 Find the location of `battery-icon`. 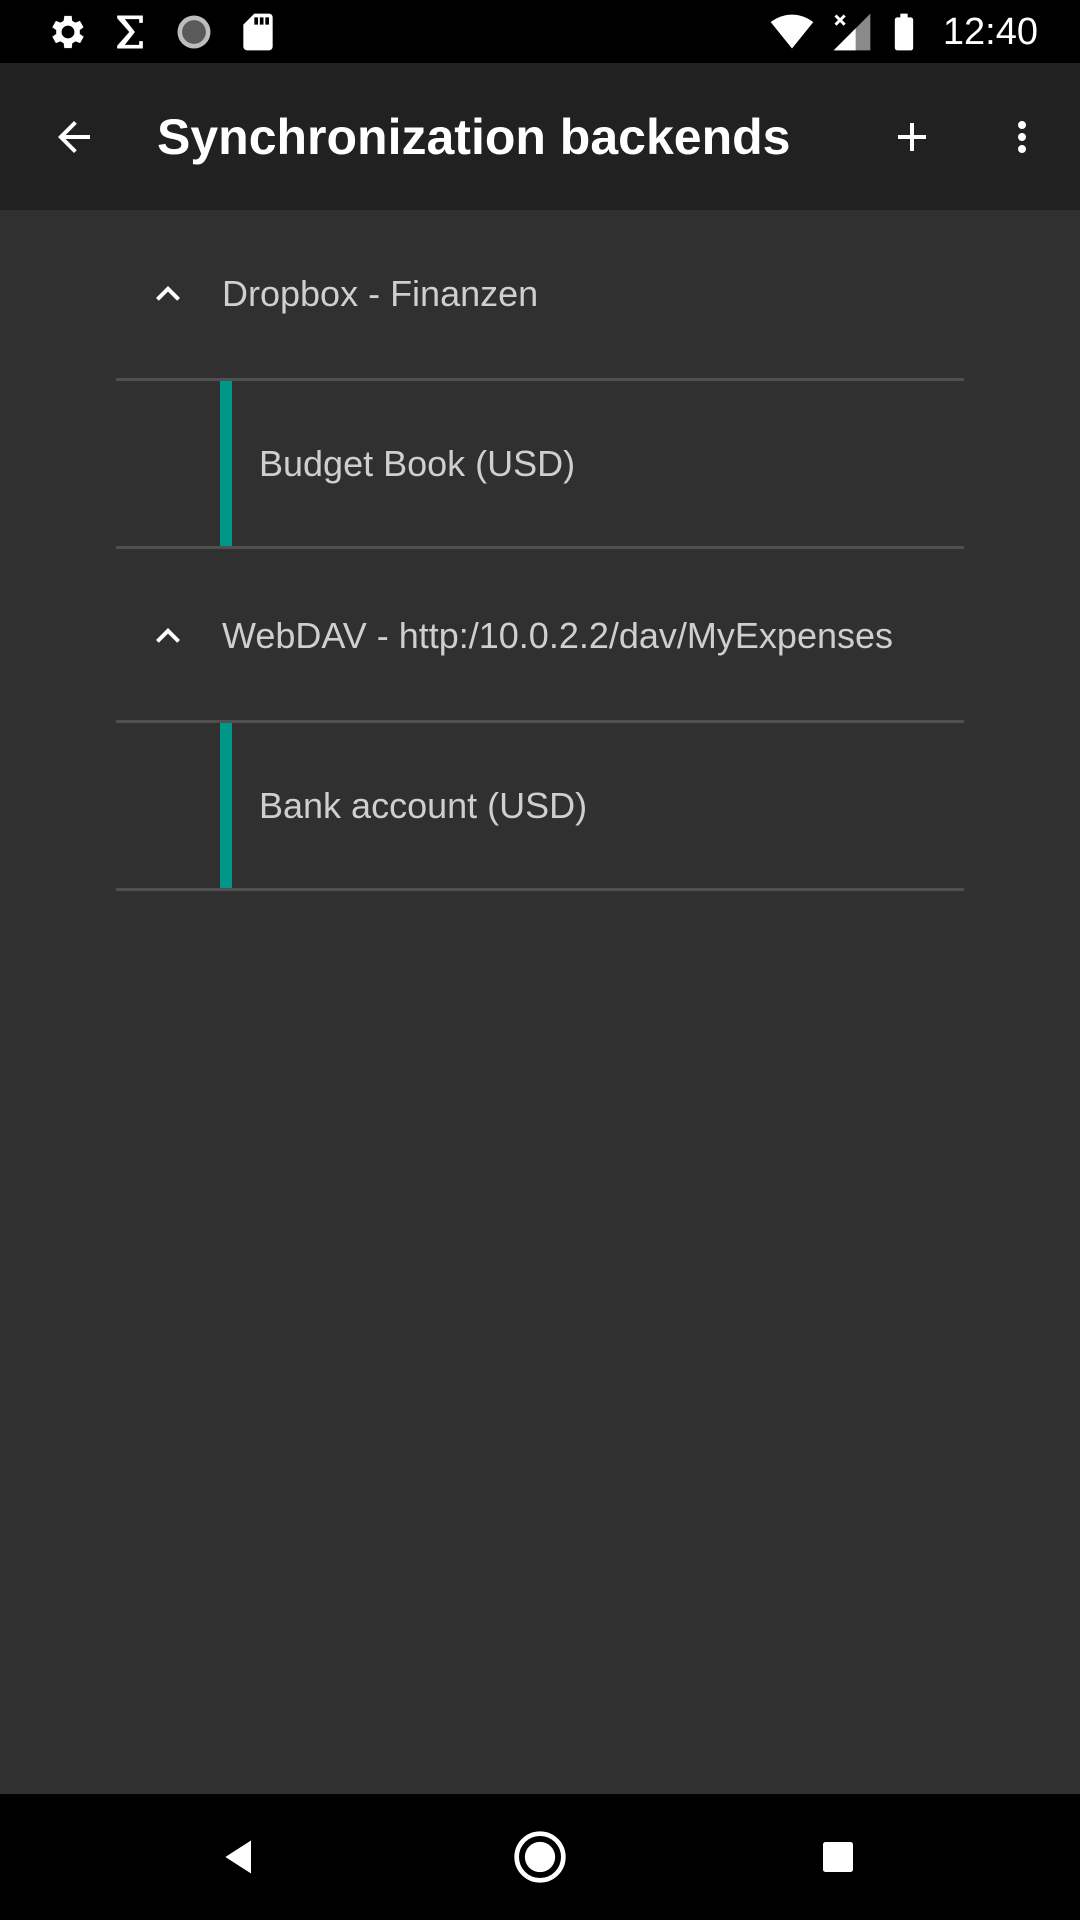

battery-icon is located at coordinates (904, 32).